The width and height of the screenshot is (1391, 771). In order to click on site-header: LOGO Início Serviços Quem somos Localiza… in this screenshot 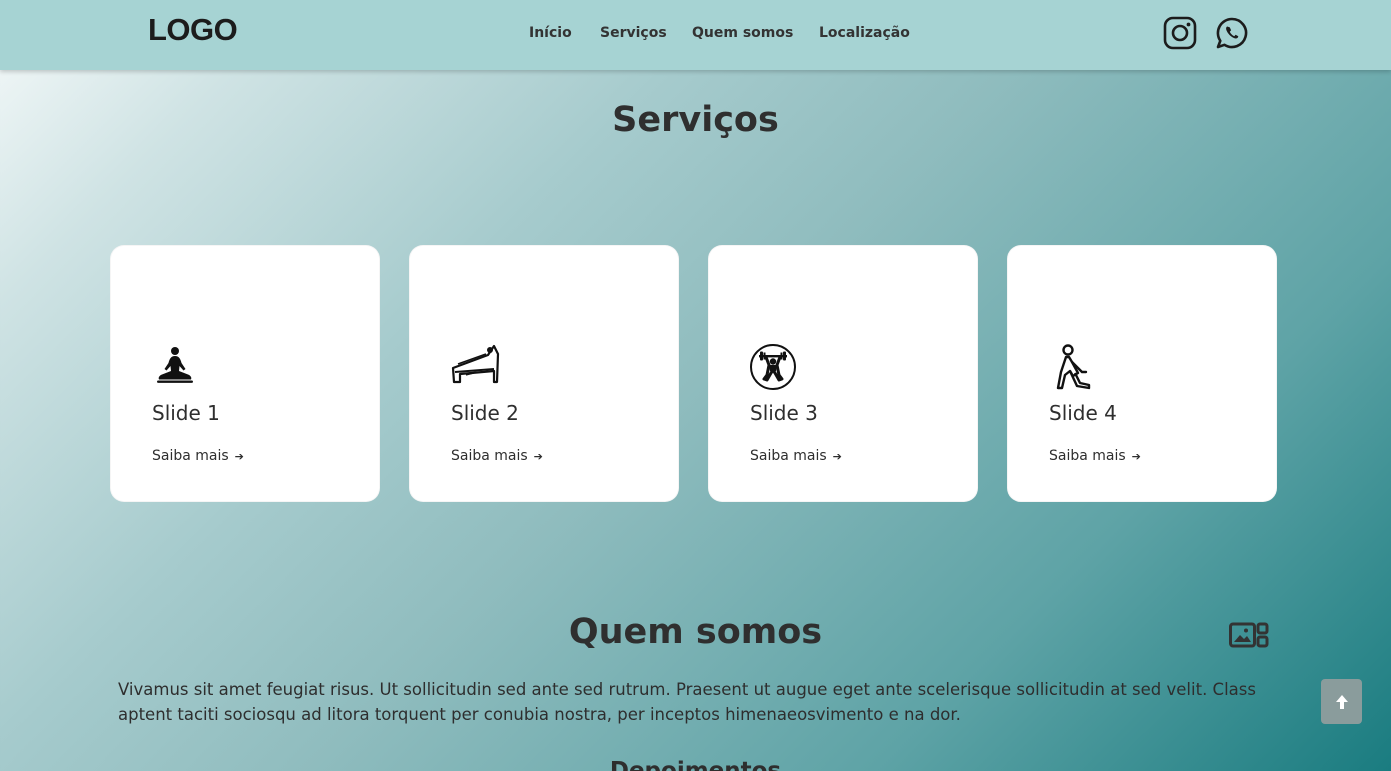, I will do `click(695, 35)`.